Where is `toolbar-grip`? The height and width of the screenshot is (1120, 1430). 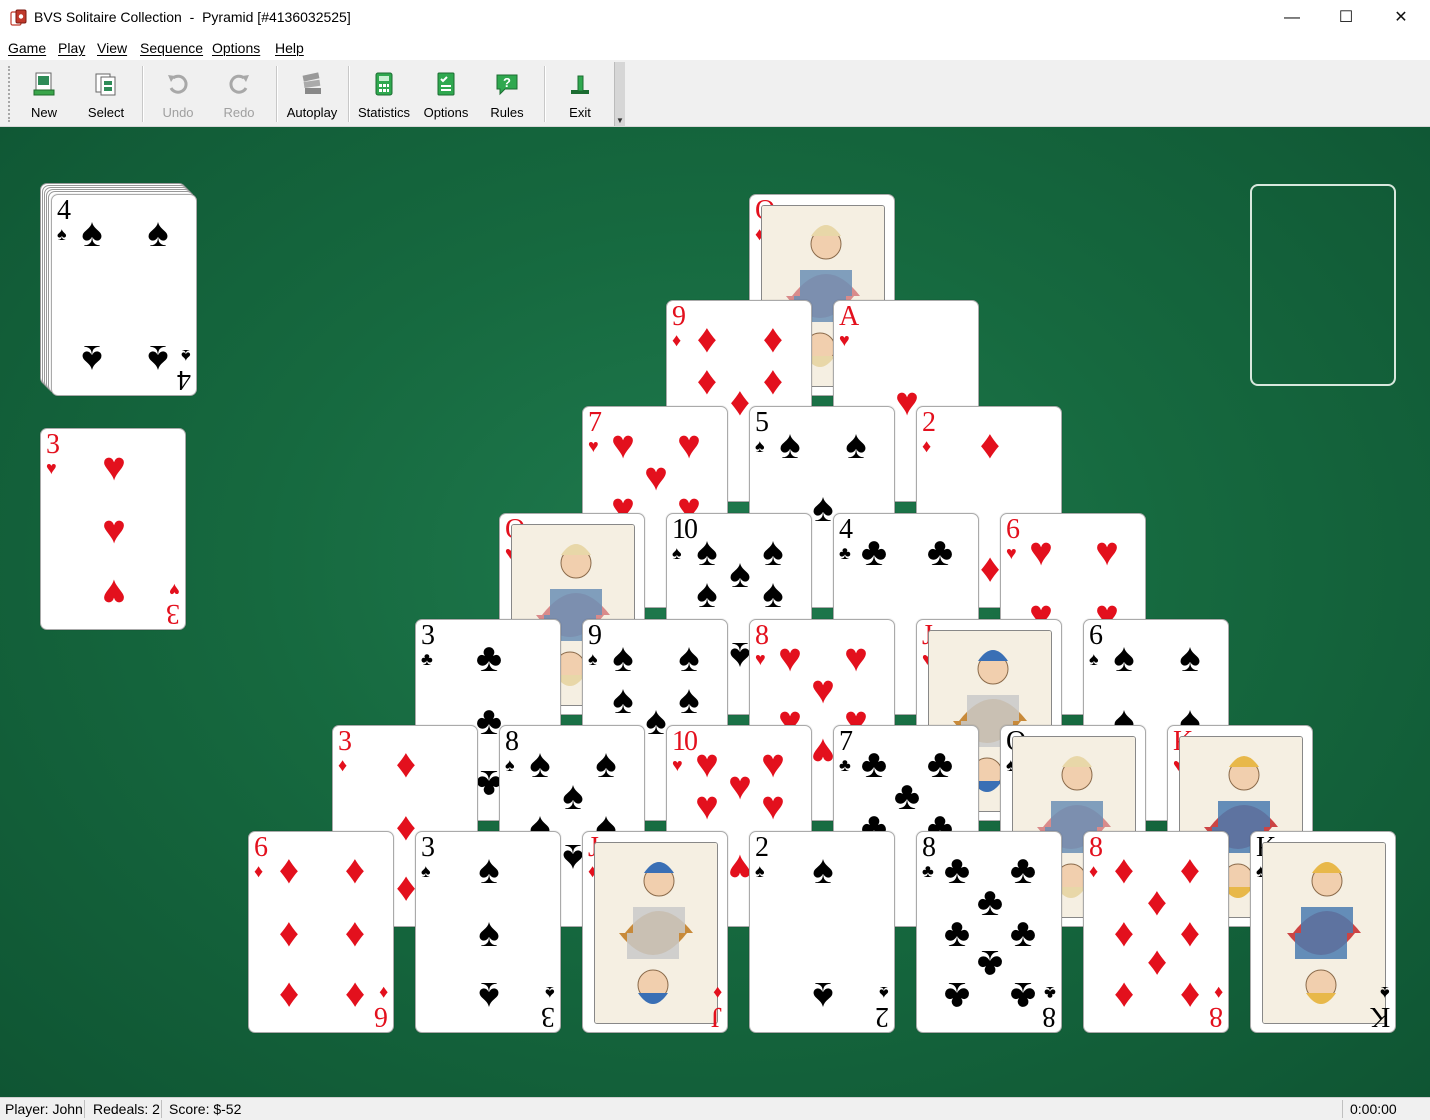 toolbar-grip is located at coordinates (10, 94).